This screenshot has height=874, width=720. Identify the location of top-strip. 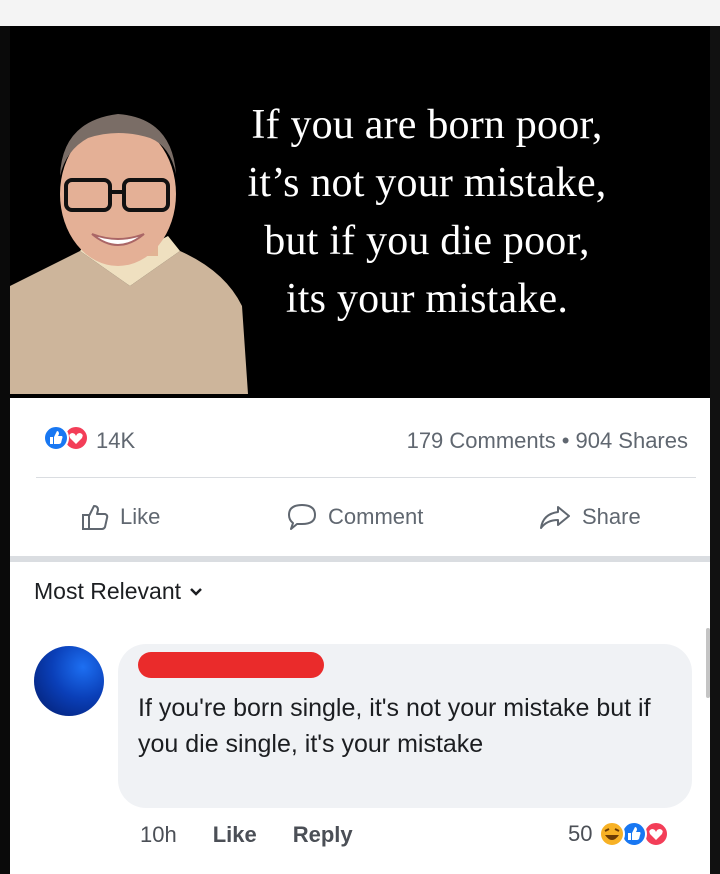
(360, 13).